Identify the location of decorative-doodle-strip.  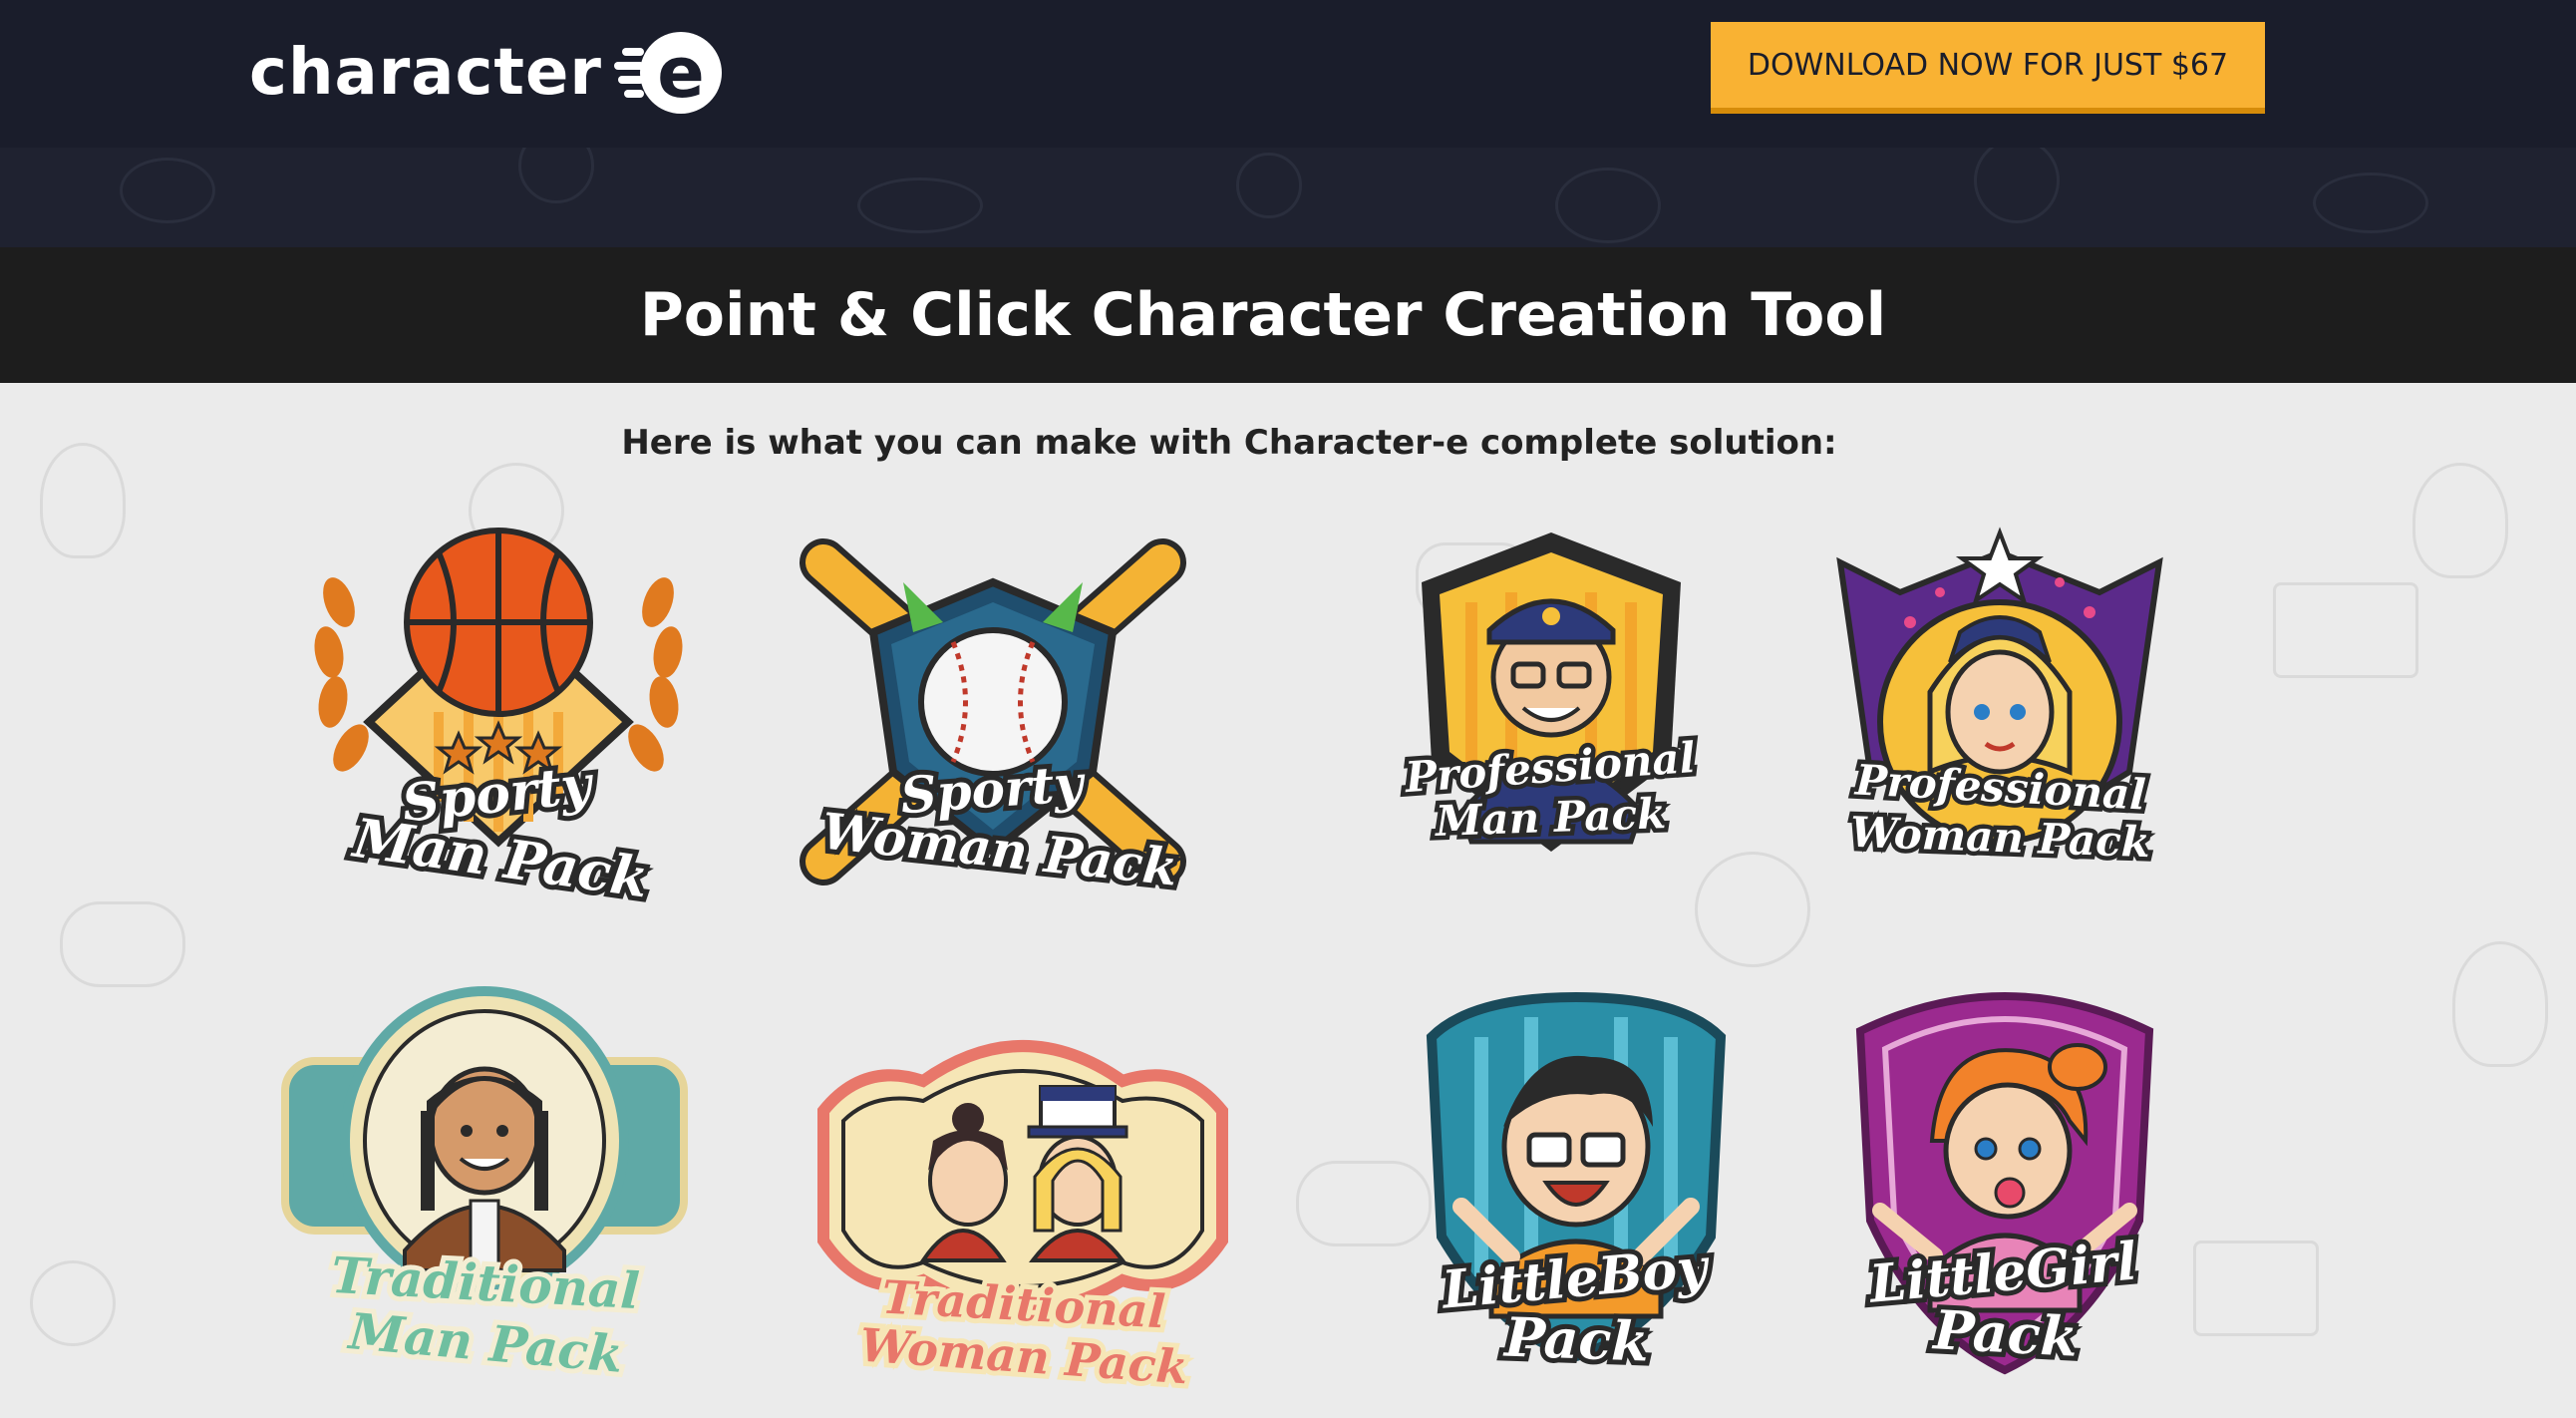
(1288, 197).